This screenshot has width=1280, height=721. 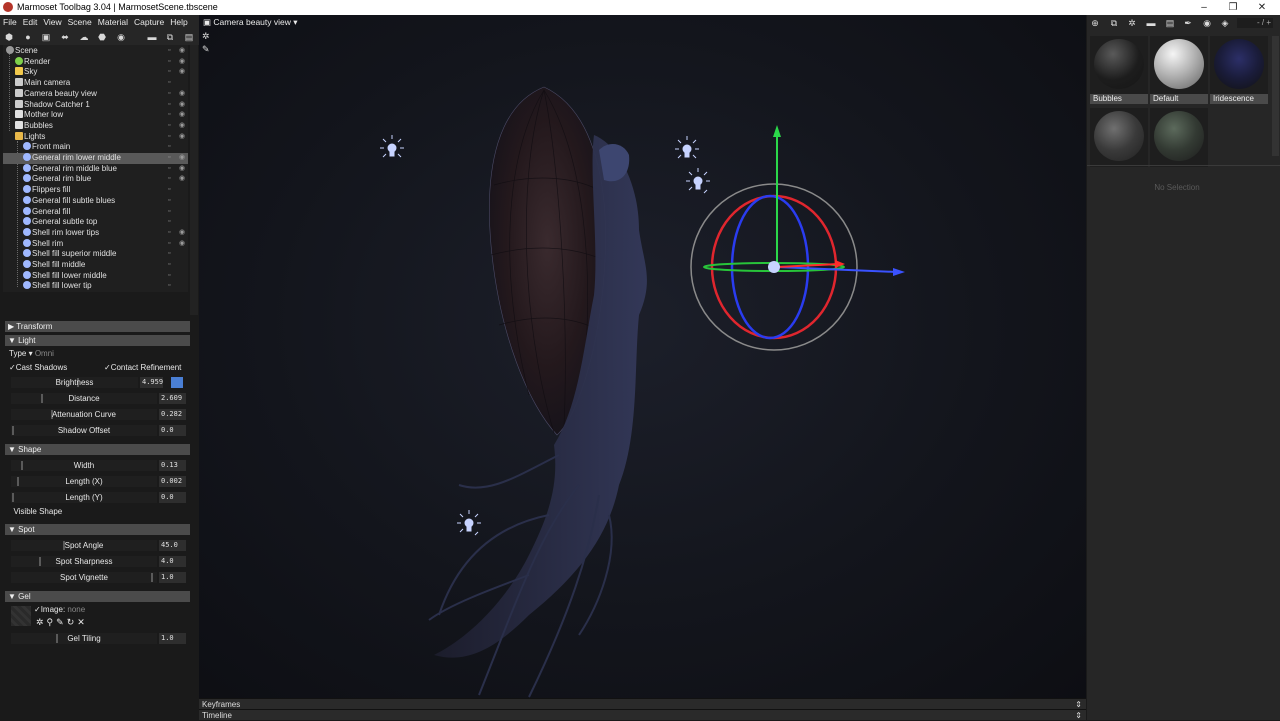 I want to click on brightness-value: 4.959, so click(x=151, y=382).